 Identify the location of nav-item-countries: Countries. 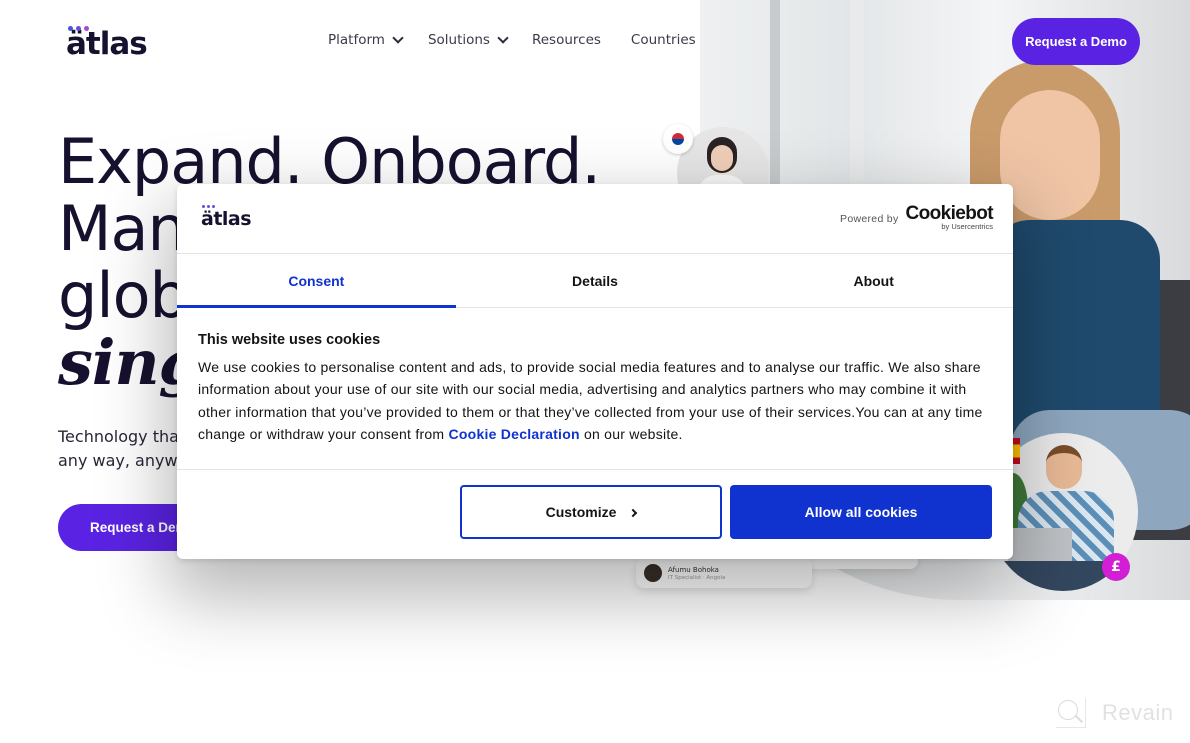
(663, 40).